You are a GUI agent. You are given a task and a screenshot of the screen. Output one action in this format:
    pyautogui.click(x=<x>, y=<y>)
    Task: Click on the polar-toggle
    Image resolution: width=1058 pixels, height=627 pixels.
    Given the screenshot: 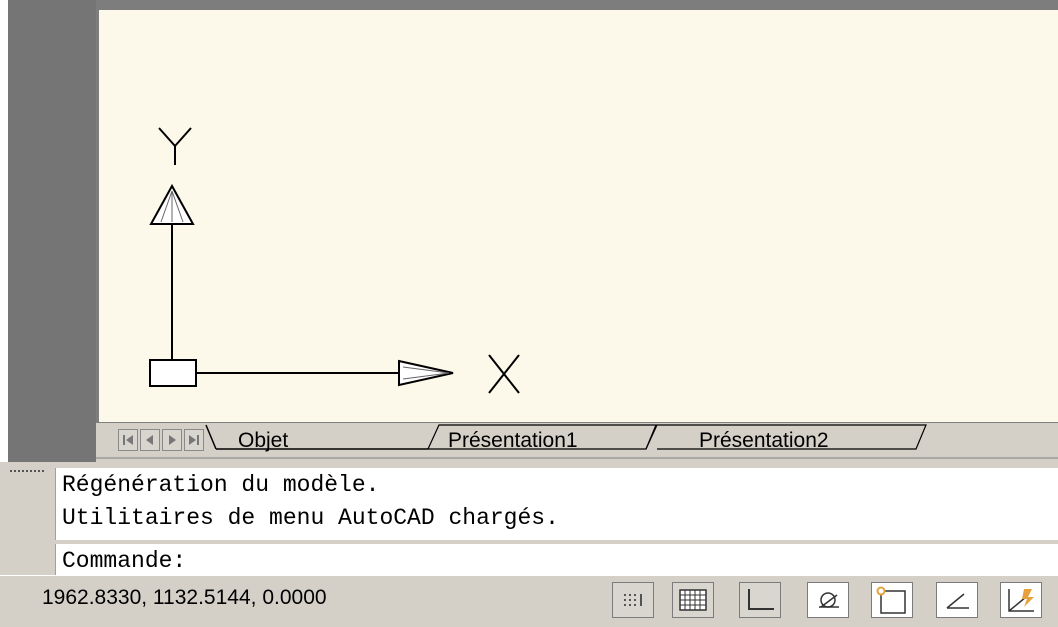 What is the action you would take?
    pyautogui.click(x=828, y=600)
    